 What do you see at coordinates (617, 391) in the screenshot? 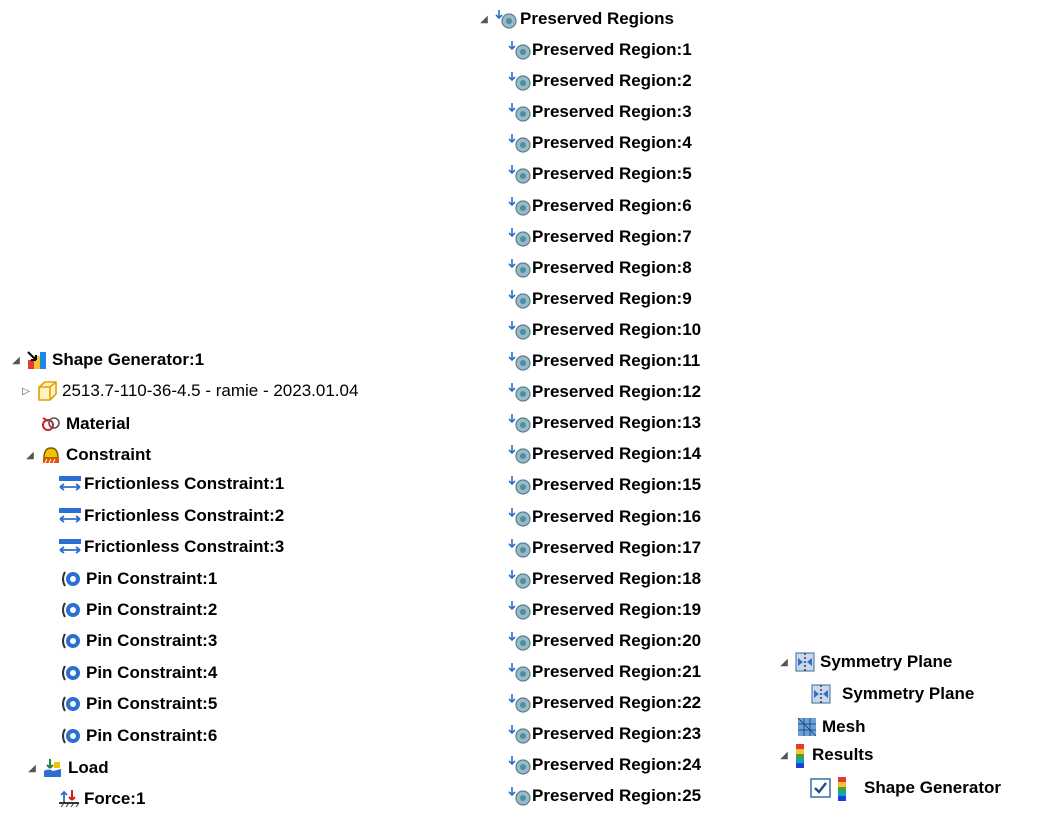
I see `tree-node-label: Preserved Region:12` at bounding box center [617, 391].